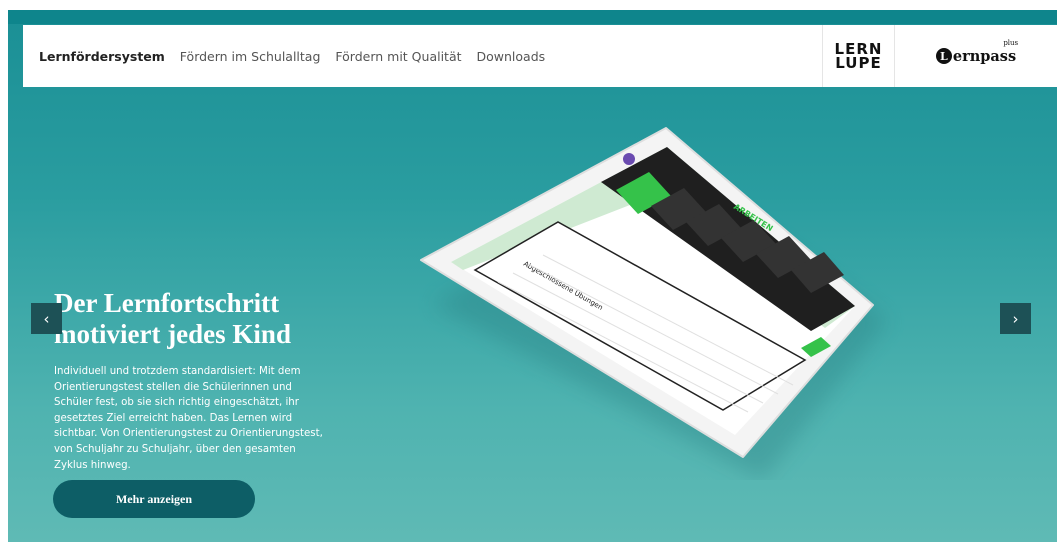 The image size is (1057, 542). What do you see at coordinates (532, 17) in the screenshot?
I see `top-strip` at bounding box center [532, 17].